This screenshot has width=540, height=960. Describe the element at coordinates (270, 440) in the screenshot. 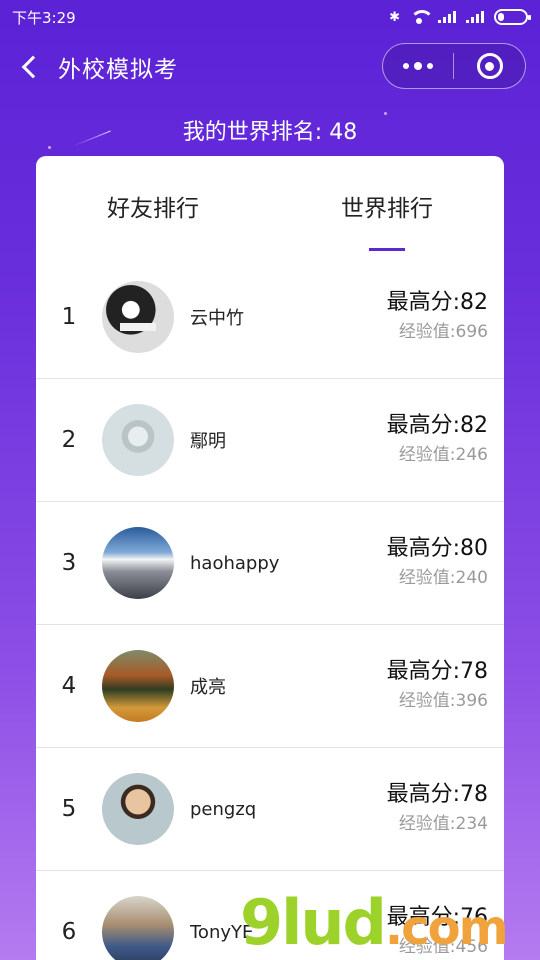

I see `list-item: 2 鄢明 最高分:82 经验值:246` at that location.